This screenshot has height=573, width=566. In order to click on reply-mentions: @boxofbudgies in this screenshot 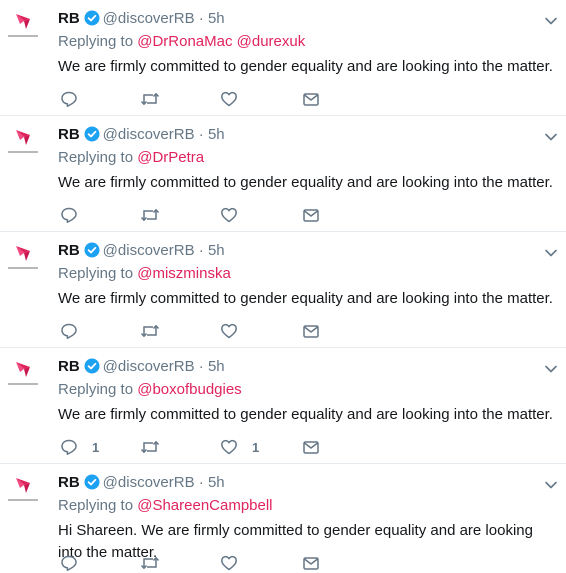, I will do `click(189, 389)`.